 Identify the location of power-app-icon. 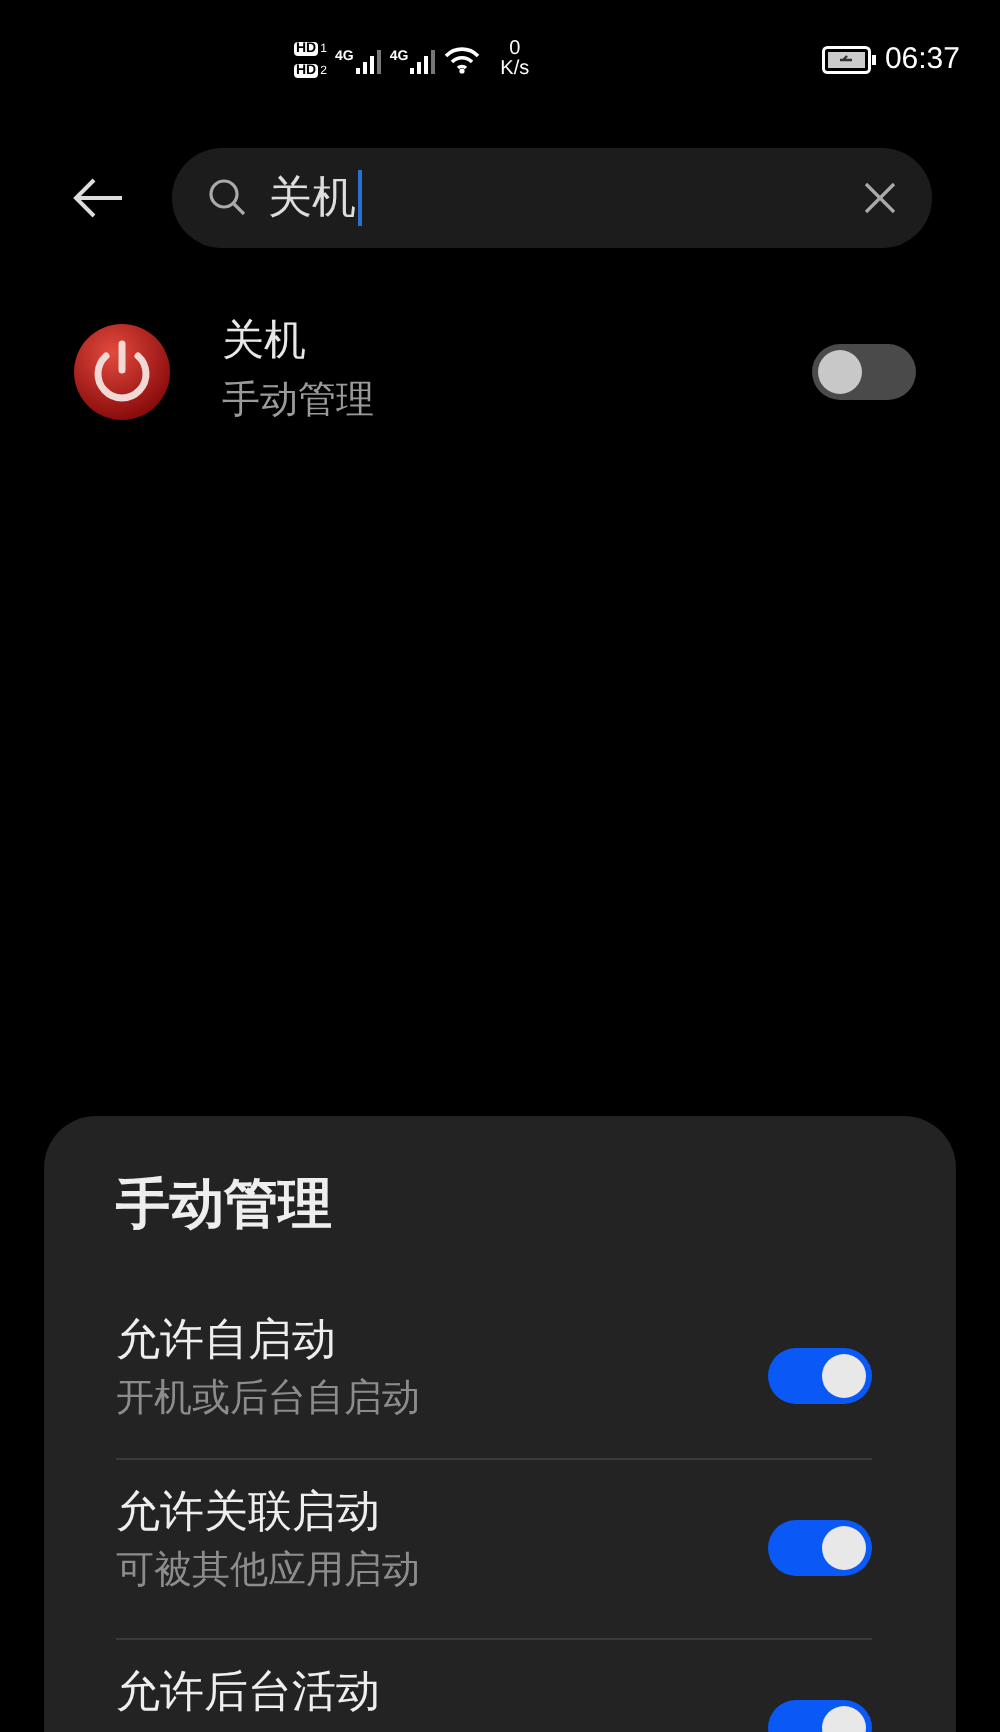
(122, 372).